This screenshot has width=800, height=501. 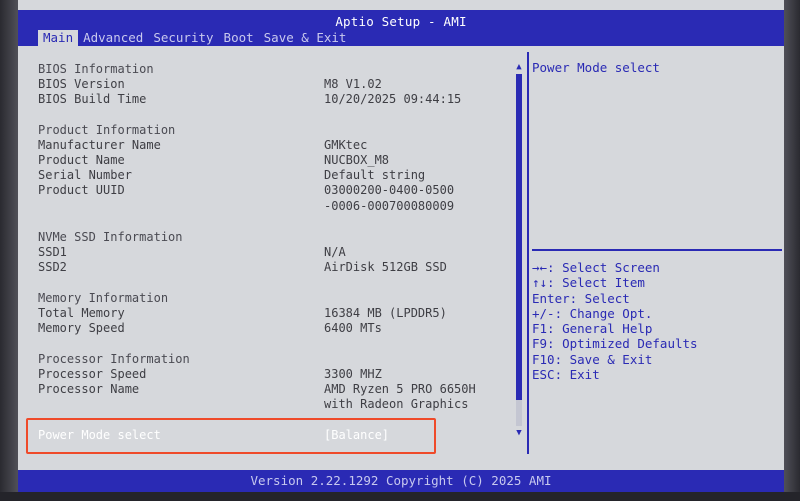 I want to click on monitor-bezel-right, so click(x=792, y=250).